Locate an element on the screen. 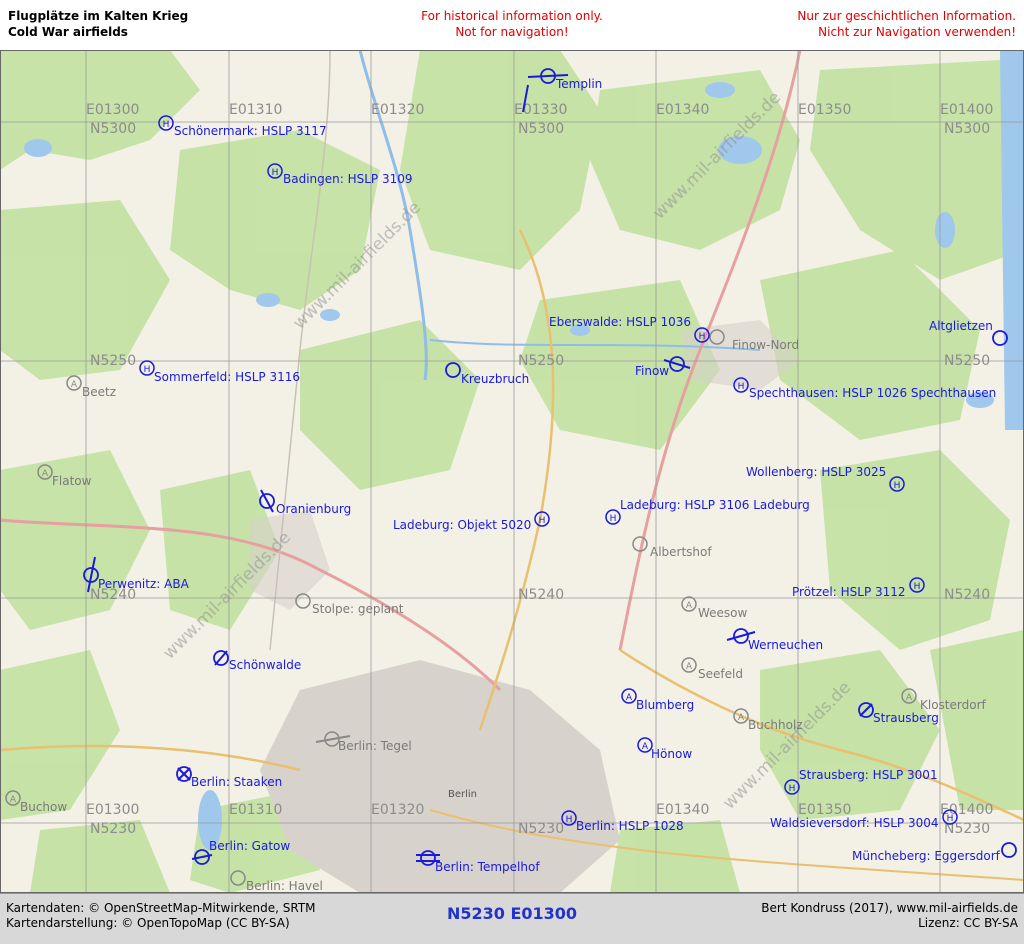  warning-german-line2: Nicht zur Navigation verwenden! is located at coordinates (917, 32).